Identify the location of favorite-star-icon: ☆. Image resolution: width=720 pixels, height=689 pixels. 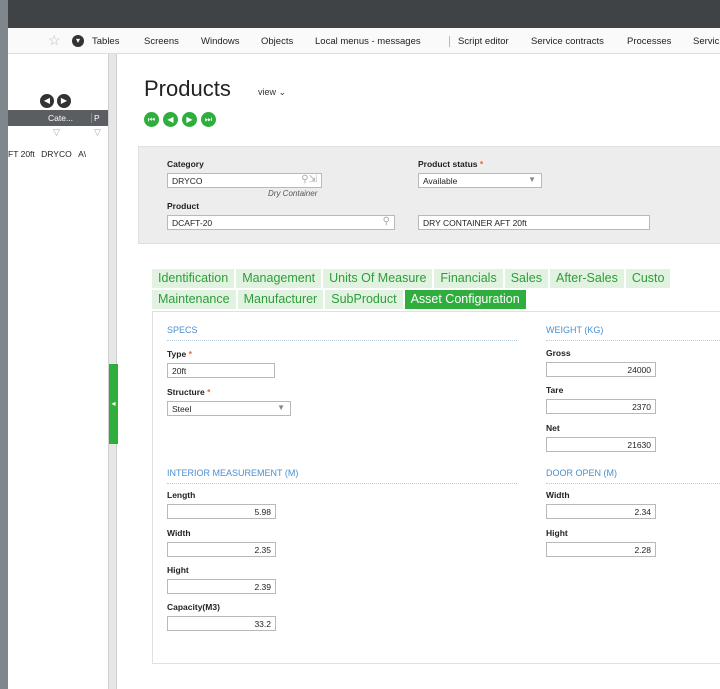
(54, 40).